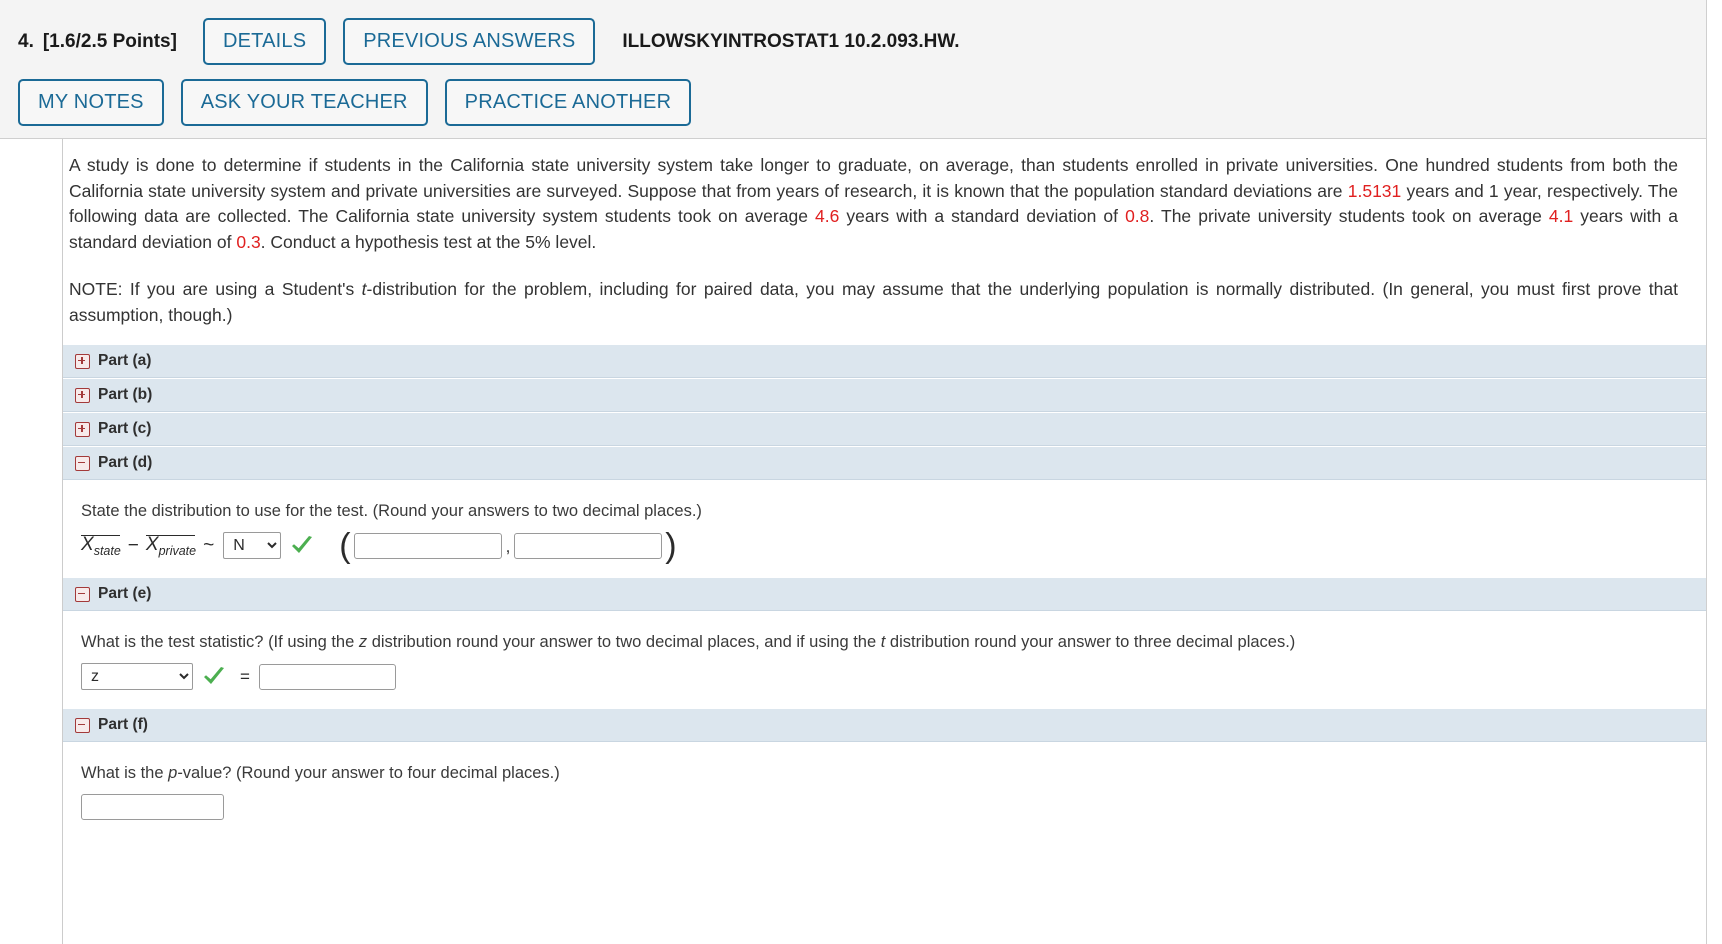 This screenshot has height=944, width=1722. What do you see at coordinates (893, 807) in the screenshot?
I see `p-value-row` at bounding box center [893, 807].